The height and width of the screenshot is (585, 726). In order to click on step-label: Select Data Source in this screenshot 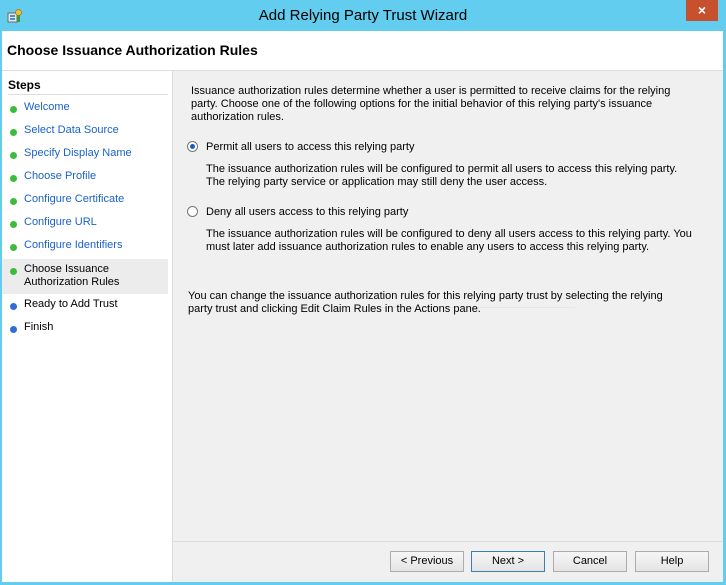, I will do `click(71, 130)`.